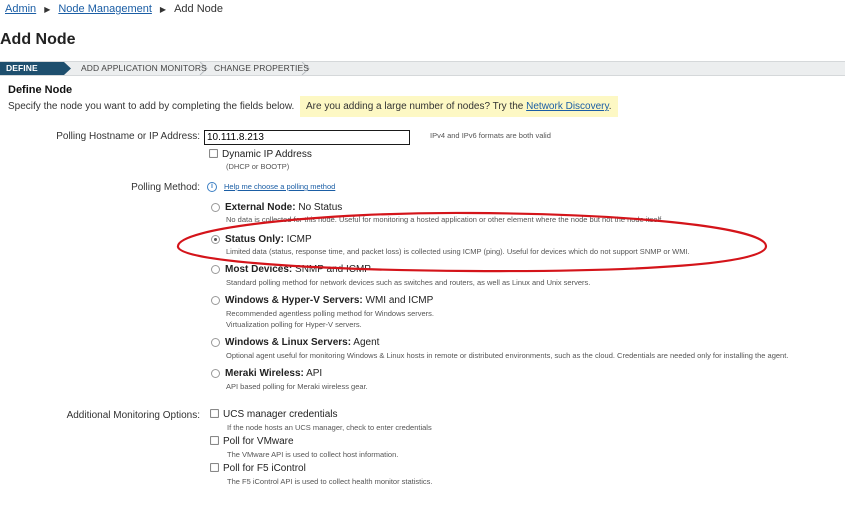 The width and height of the screenshot is (845, 526). Describe the element at coordinates (133, 415) in the screenshot. I see `additional-options-label: Additional Monitoring Options:` at that location.